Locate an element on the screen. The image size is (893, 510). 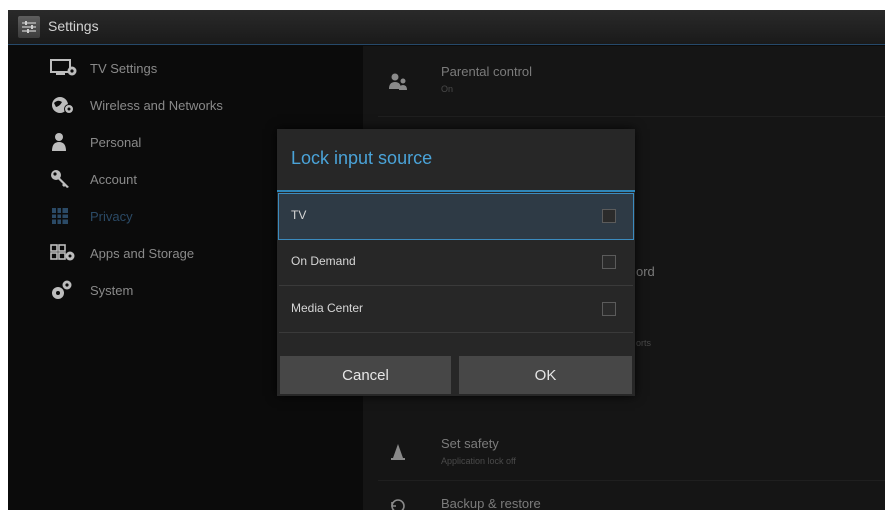
option-on-demand: On Demand is located at coordinates (456, 263).